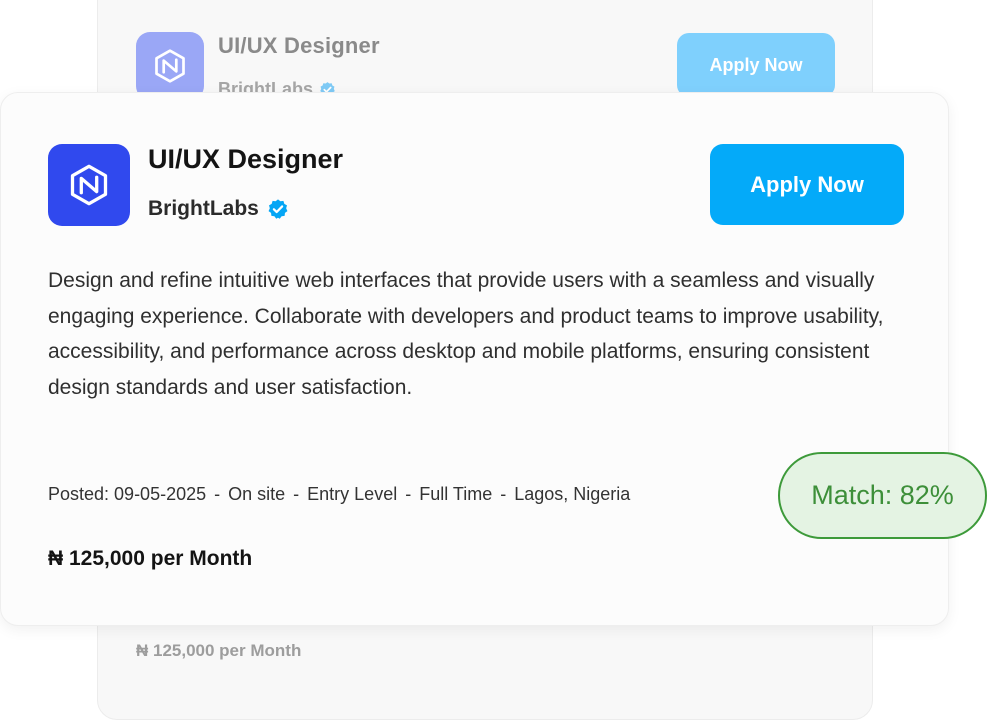 The width and height of the screenshot is (988, 720). Describe the element at coordinates (203, 208) in the screenshot. I see `company-name: BrightLabs` at that location.